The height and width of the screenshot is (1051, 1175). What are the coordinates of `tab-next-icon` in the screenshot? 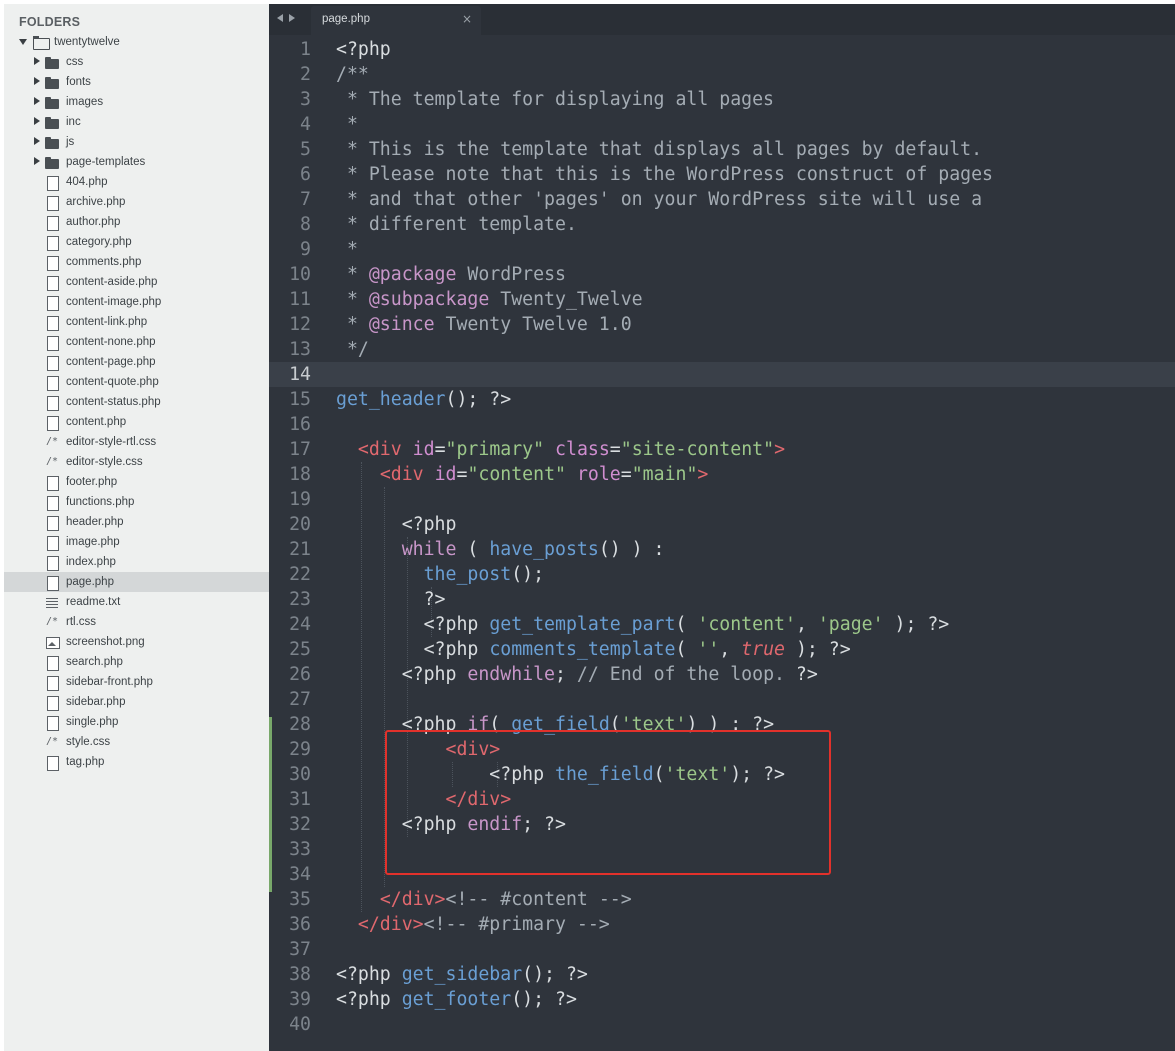 It's located at (292, 18).